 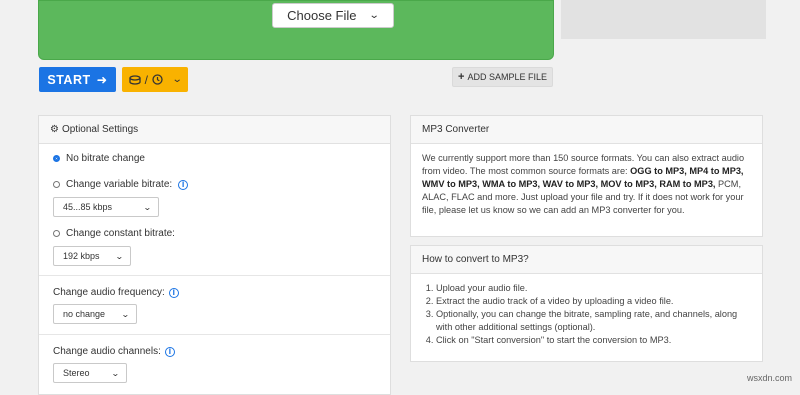 What do you see at coordinates (56, 233) in the screenshot?
I see `constant-bitrate-radio` at bounding box center [56, 233].